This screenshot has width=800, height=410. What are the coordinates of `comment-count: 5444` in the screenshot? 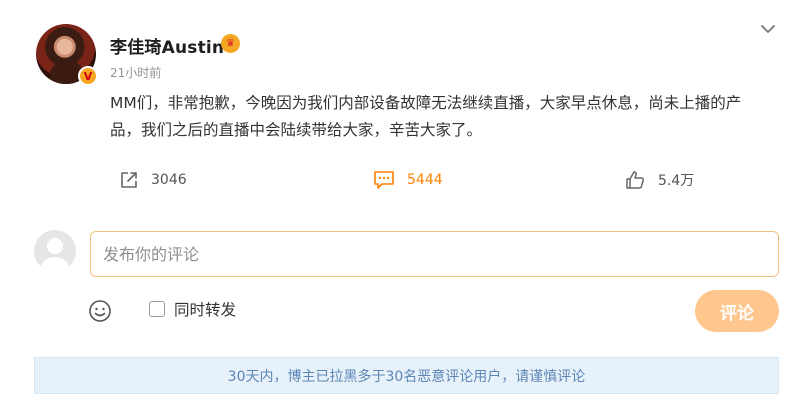 It's located at (425, 180).